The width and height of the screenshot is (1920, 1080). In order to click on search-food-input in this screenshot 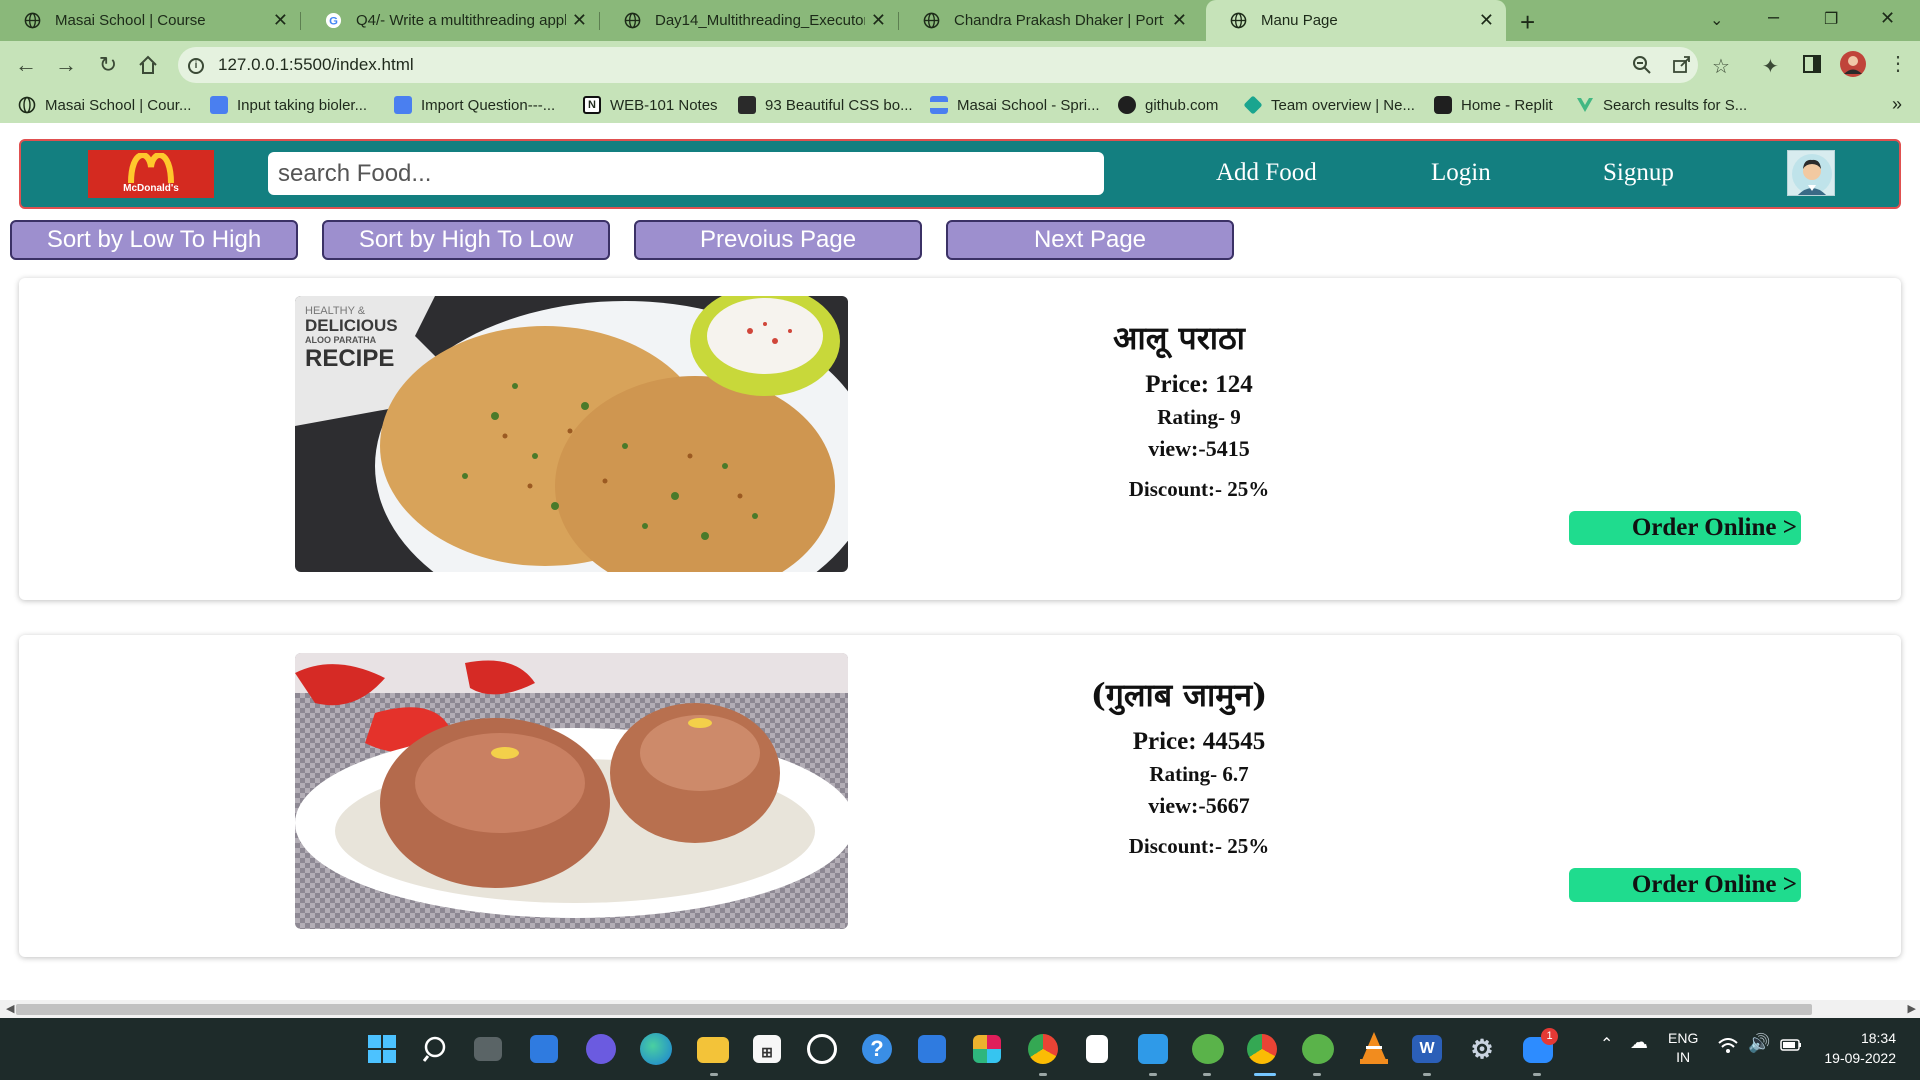, I will do `click(686, 173)`.